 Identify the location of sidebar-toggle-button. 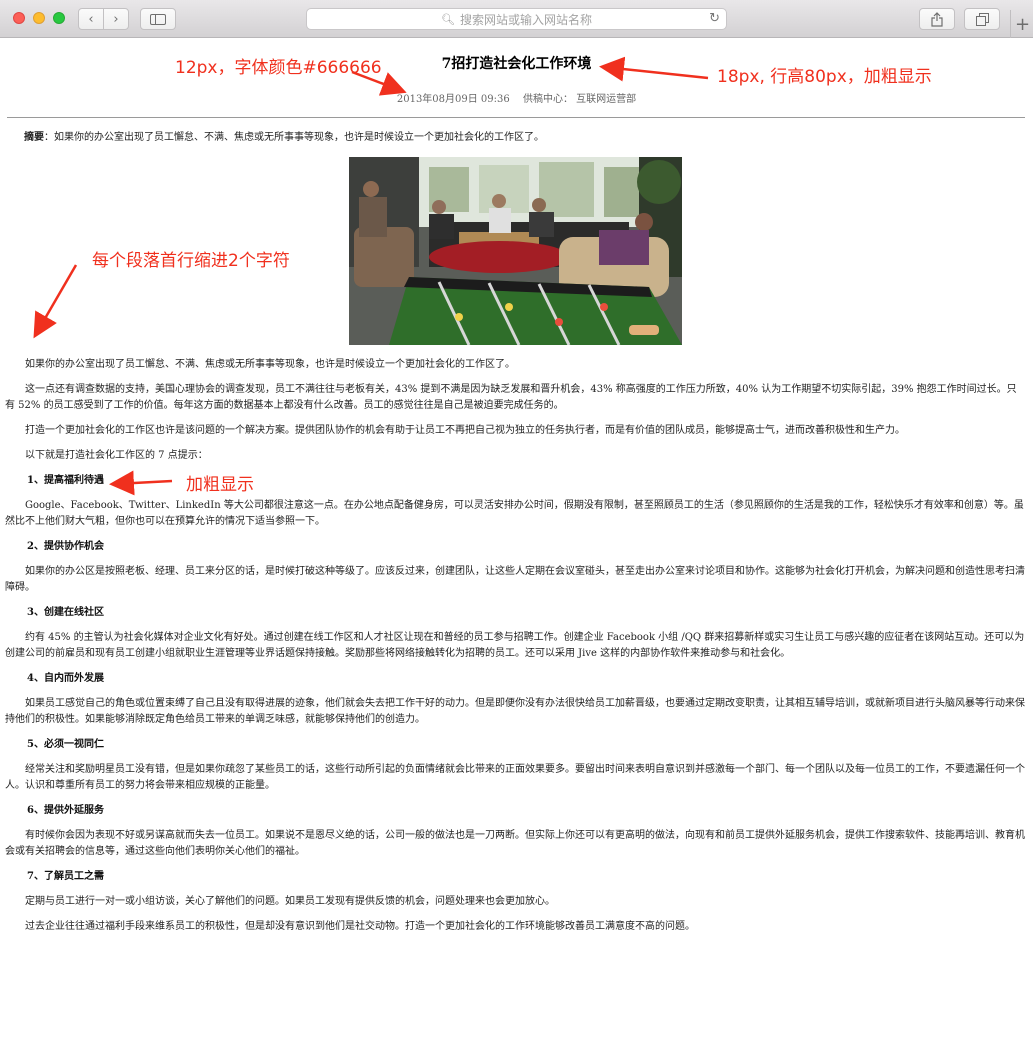
(158, 19).